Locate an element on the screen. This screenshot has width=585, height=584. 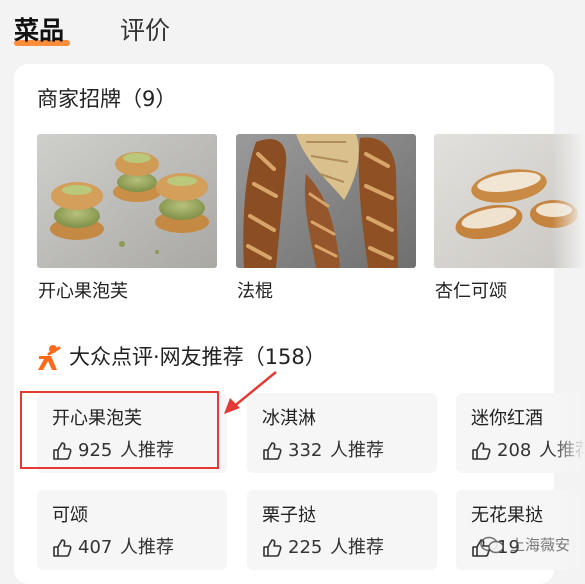
signature-dish: 杏仁可颂 is located at coordinates (509, 218).